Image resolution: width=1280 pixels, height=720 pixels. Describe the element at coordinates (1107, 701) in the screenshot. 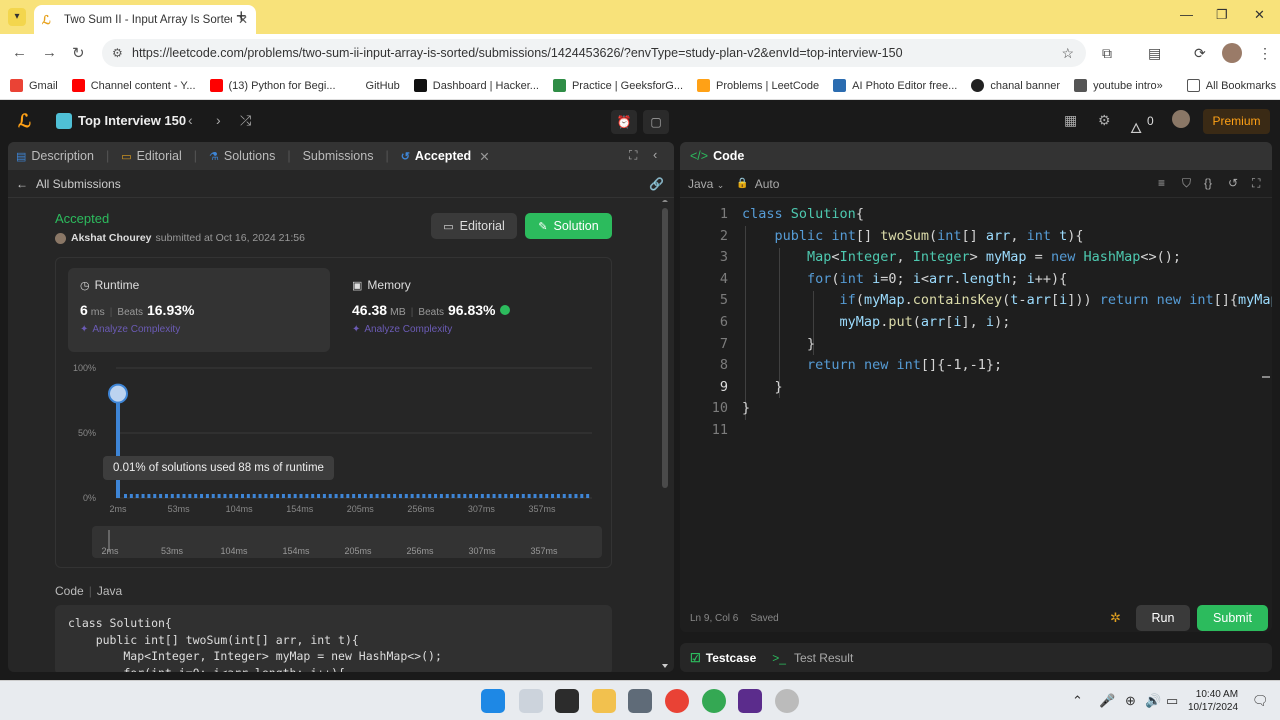

I see `microphone-icon: 🎤` at that location.